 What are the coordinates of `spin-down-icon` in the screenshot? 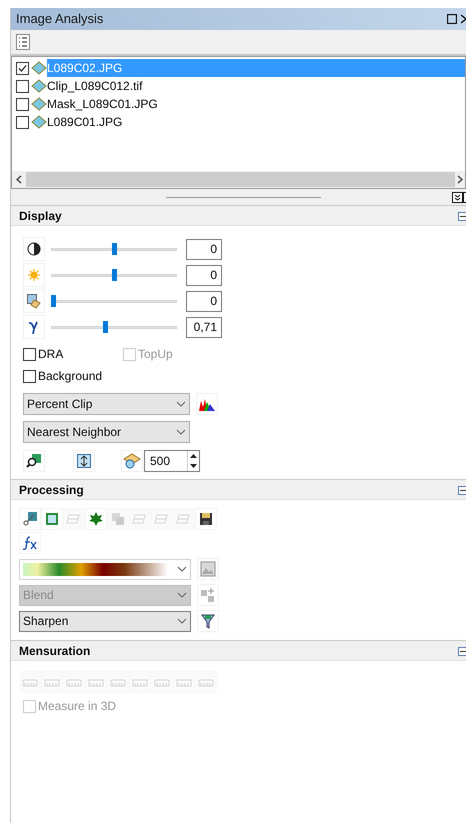 It's located at (193, 466).